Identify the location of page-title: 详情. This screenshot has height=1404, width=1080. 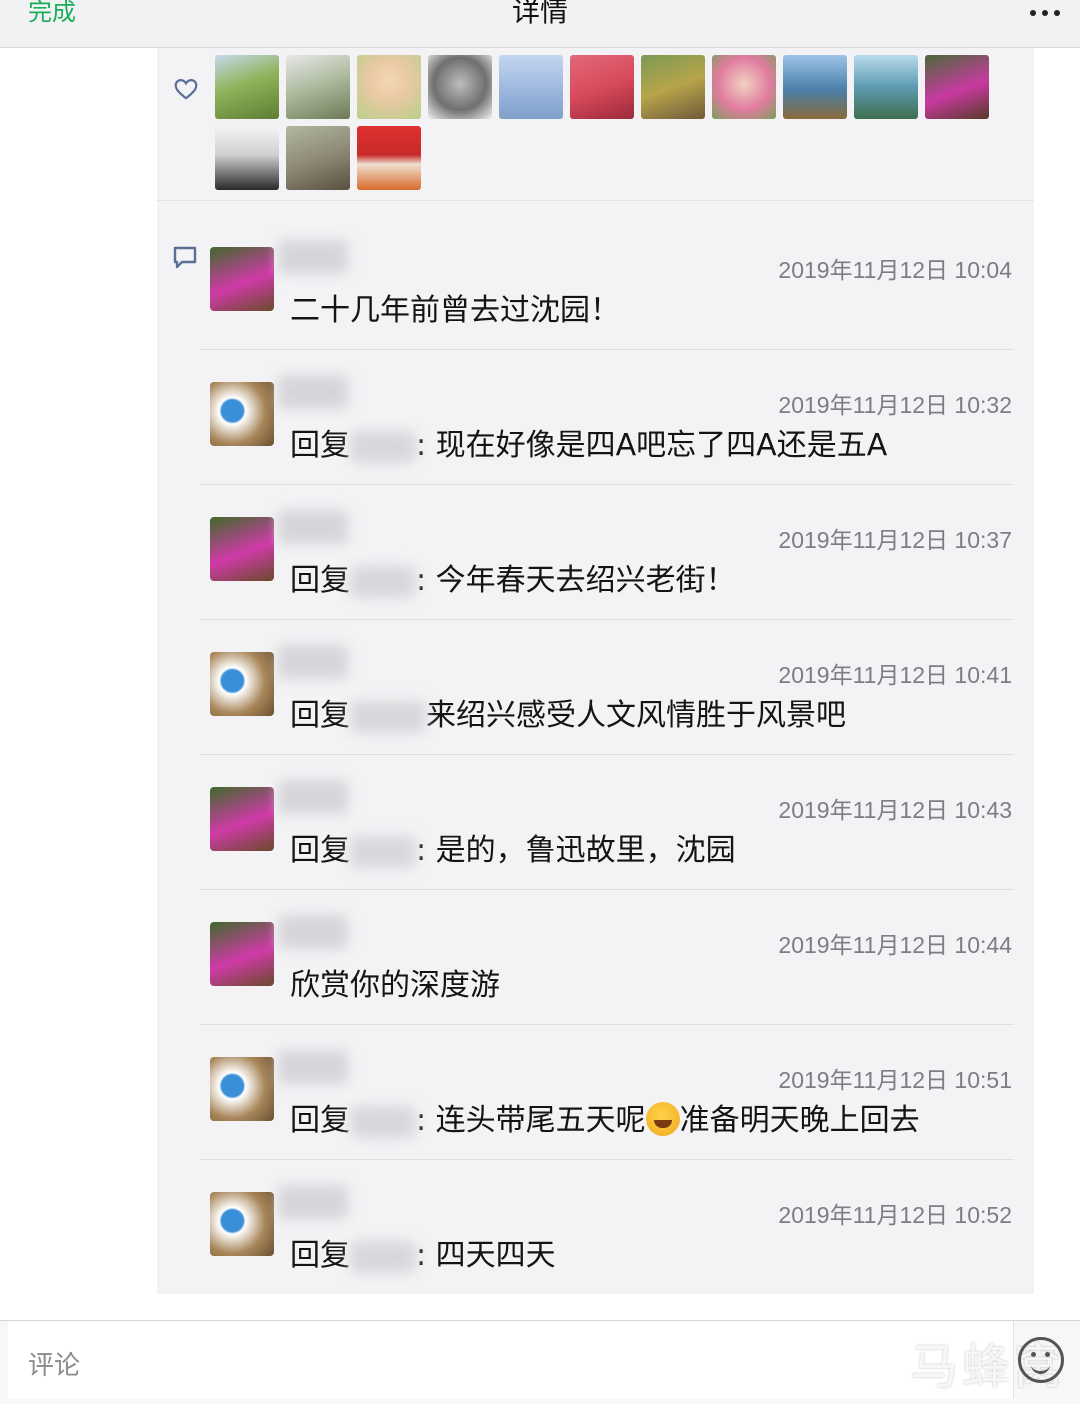
(539, 14).